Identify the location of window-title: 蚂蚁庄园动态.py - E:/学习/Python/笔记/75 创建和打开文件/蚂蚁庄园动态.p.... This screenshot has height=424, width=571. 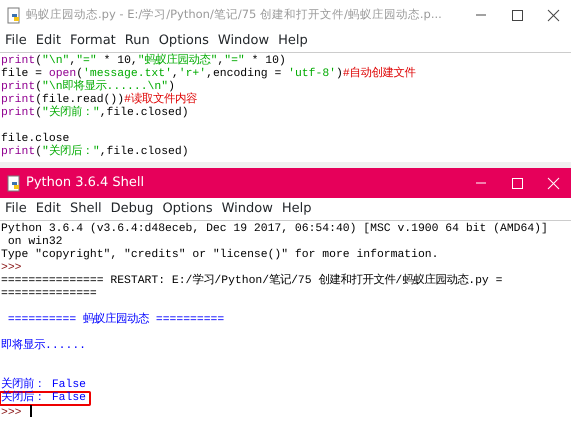
(234, 15).